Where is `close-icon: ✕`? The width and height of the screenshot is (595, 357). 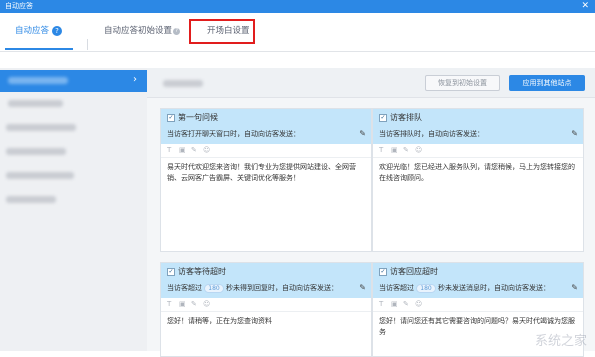 close-icon: ✕ is located at coordinates (585, 6).